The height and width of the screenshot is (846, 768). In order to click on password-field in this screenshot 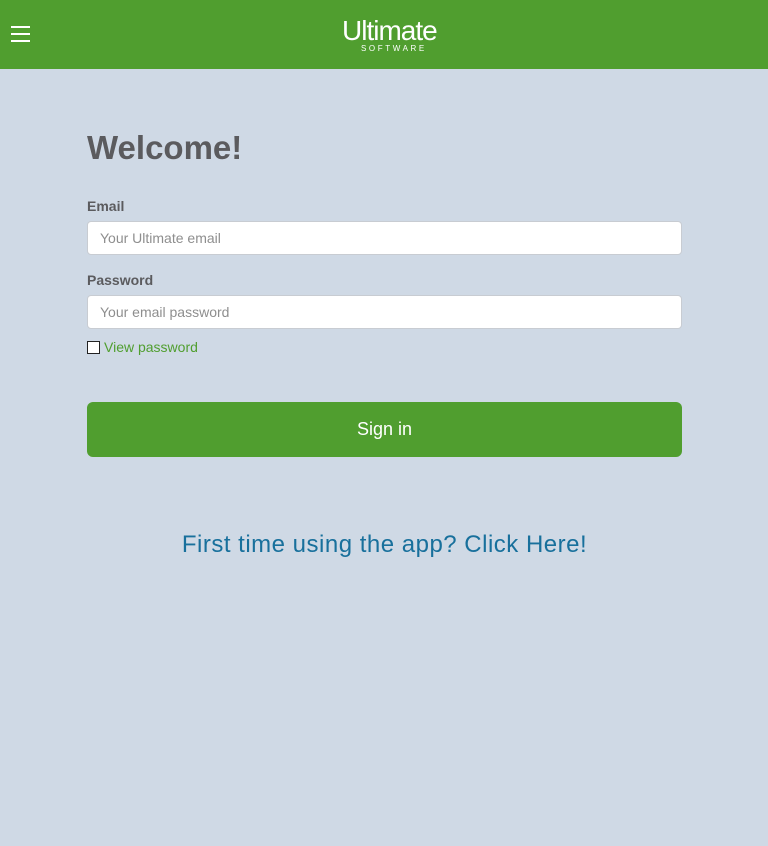, I will do `click(384, 312)`.